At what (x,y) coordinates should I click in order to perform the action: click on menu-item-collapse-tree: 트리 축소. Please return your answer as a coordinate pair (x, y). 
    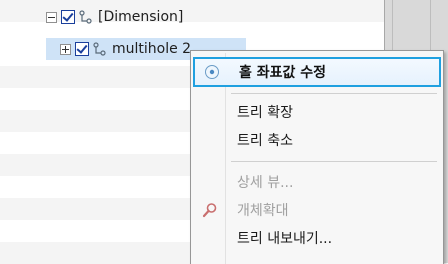
    Looking at the image, I should click on (317, 140).